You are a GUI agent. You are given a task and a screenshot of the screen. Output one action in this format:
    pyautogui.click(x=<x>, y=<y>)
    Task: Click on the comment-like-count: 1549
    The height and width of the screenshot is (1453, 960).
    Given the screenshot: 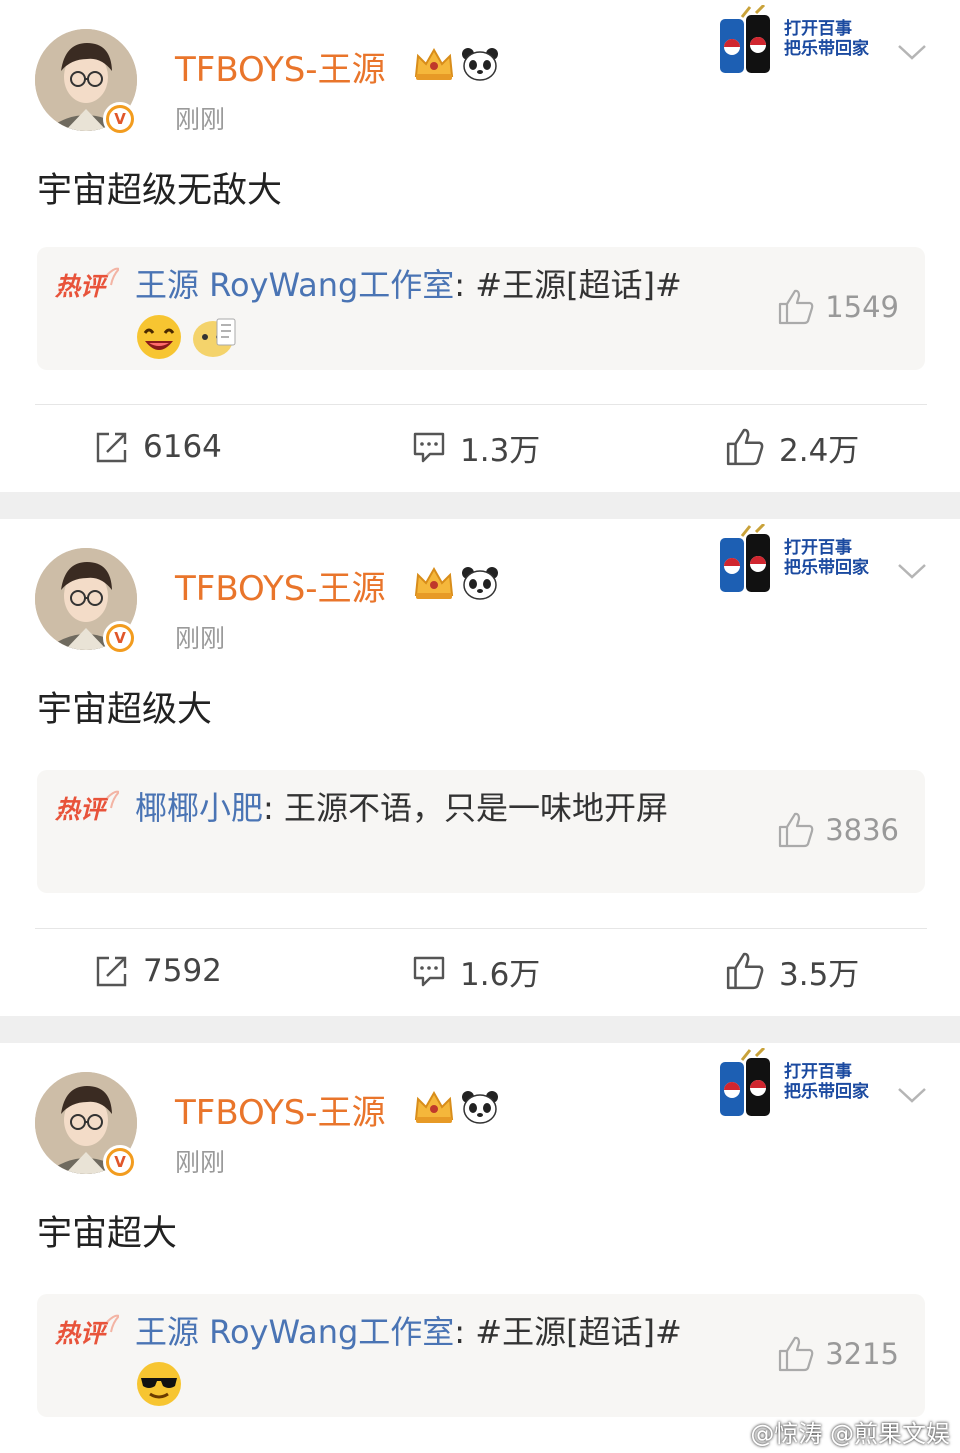 What is the action you would take?
    pyautogui.click(x=862, y=307)
    